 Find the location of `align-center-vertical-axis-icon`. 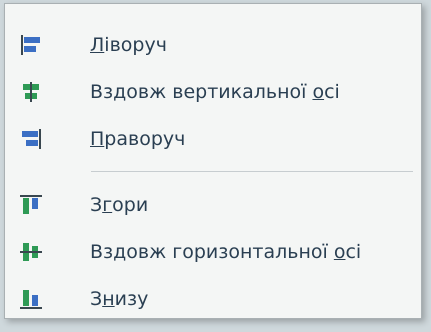

align-center-vertical-axis-icon is located at coordinates (31, 92).